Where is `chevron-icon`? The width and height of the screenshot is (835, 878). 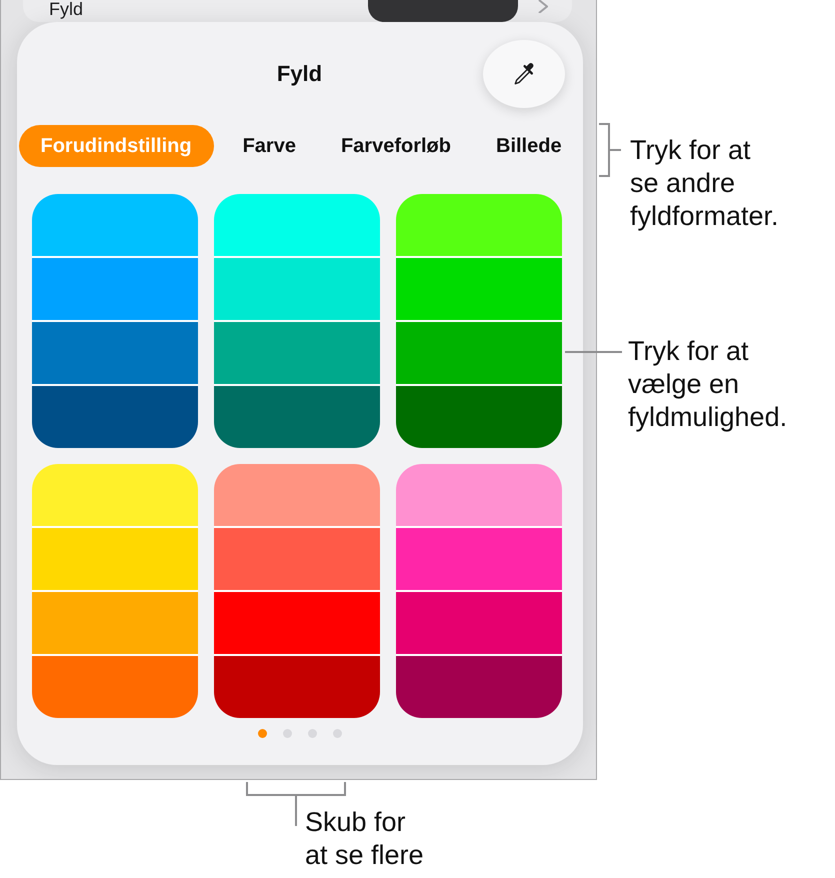
chevron-icon is located at coordinates (543, 6).